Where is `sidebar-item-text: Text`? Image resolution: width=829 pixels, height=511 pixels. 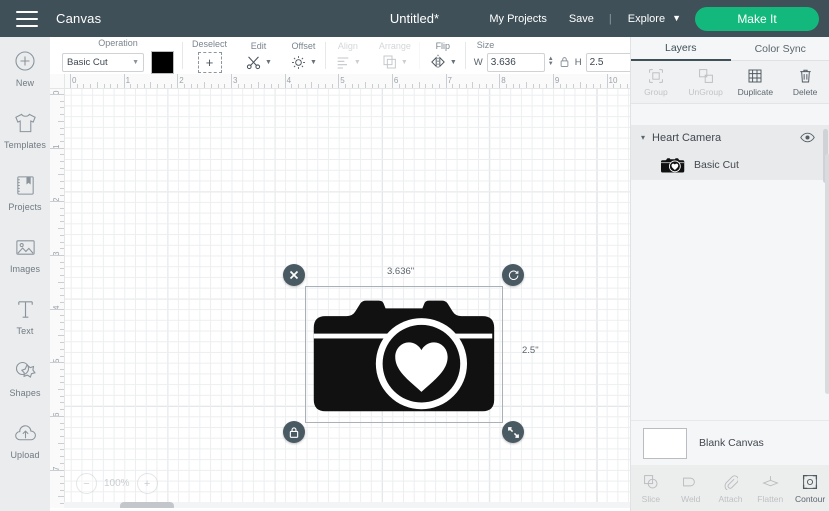 sidebar-item-text: Text is located at coordinates (25, 316).